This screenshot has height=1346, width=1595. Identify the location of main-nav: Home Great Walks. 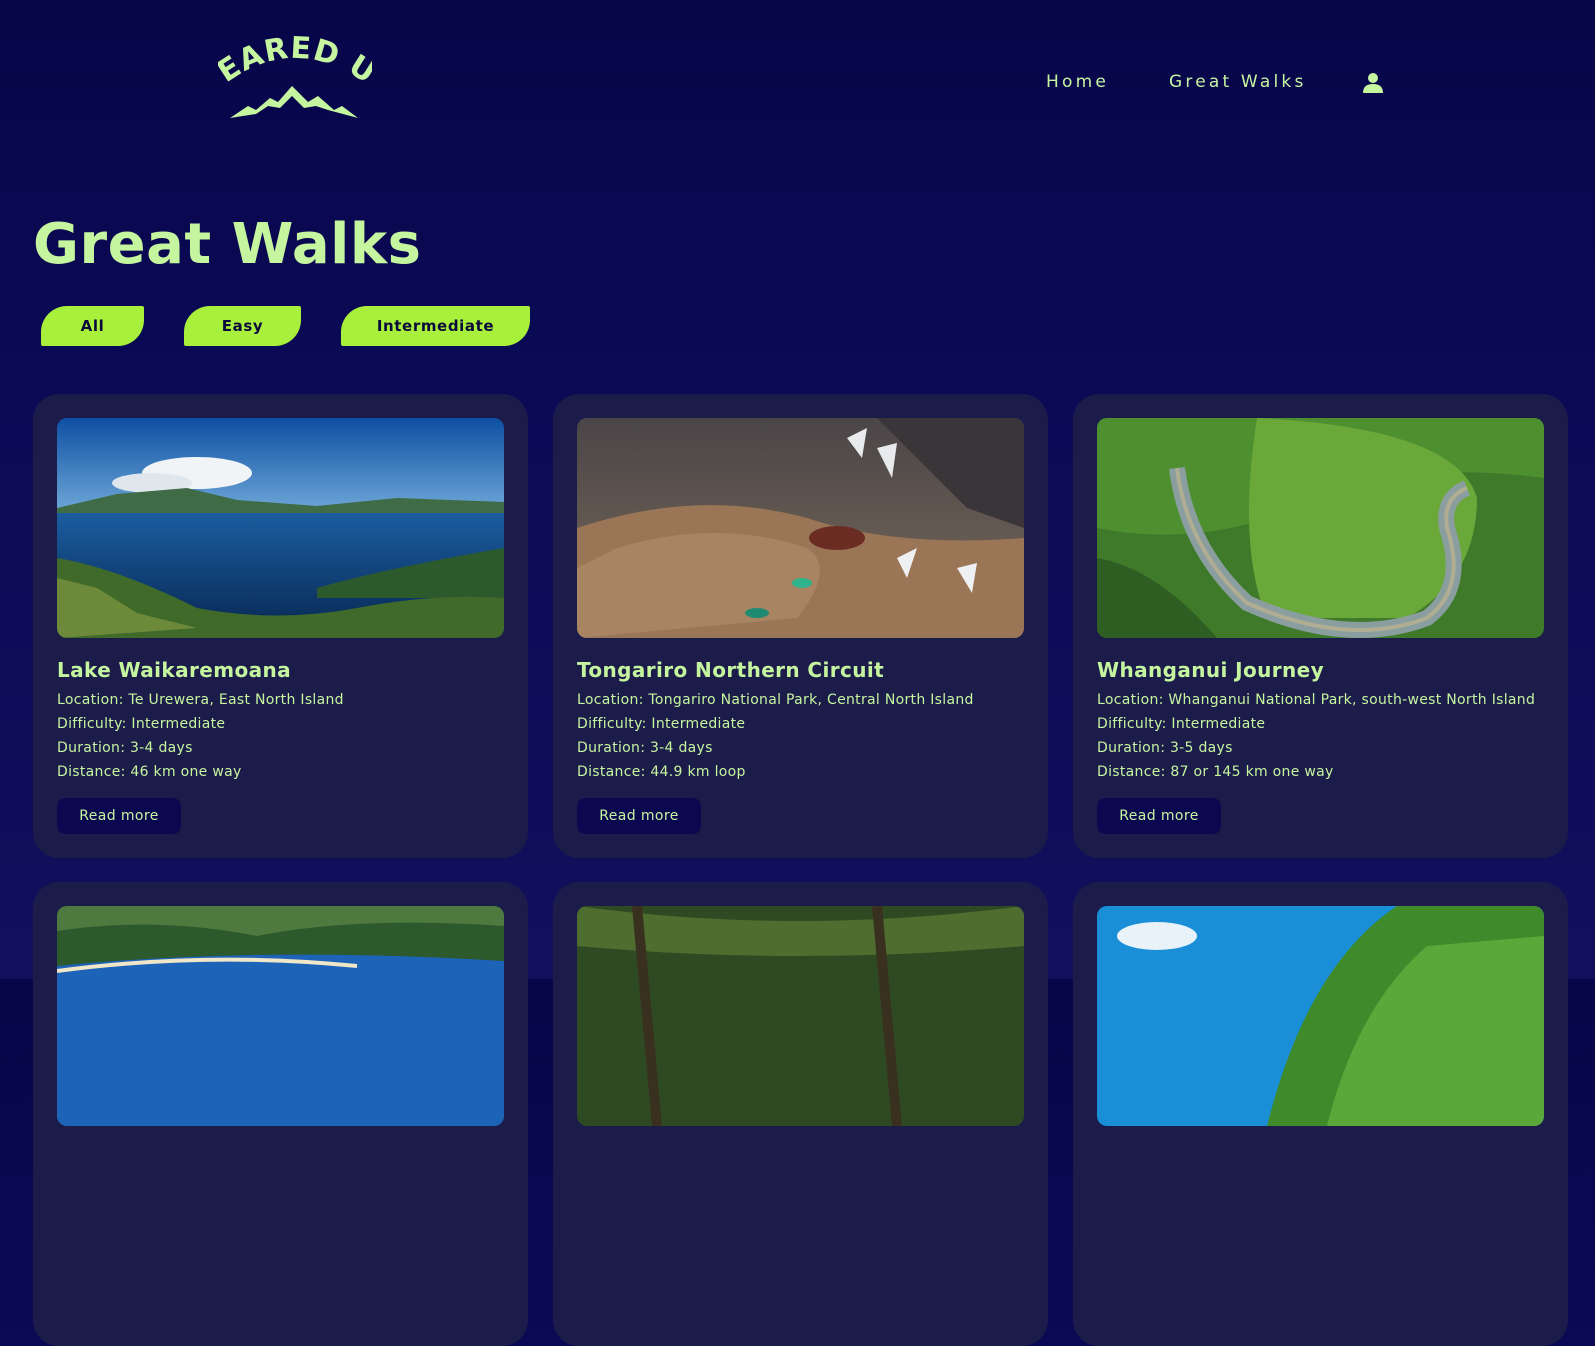
(797, 84).